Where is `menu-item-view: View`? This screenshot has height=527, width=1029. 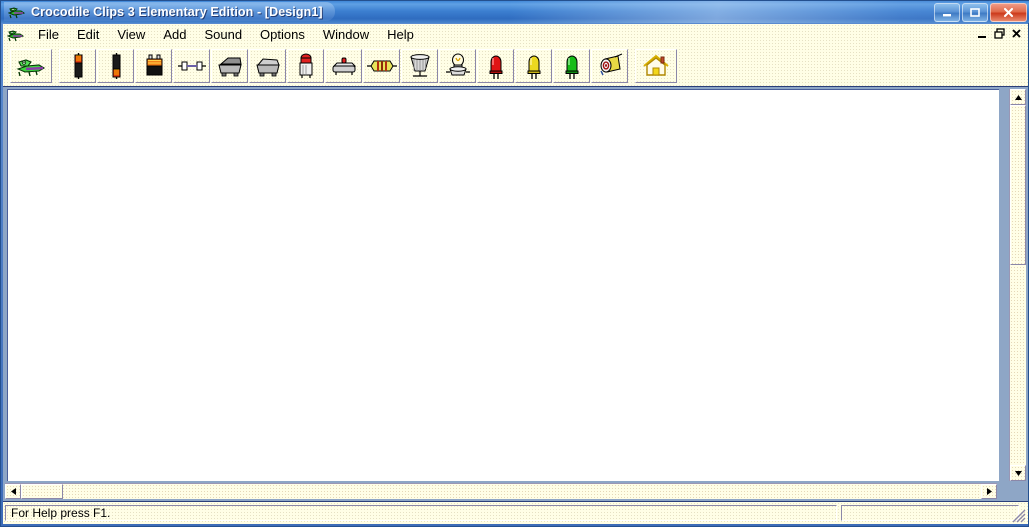
menu-item-view: View is located at coordinates (131, 34).